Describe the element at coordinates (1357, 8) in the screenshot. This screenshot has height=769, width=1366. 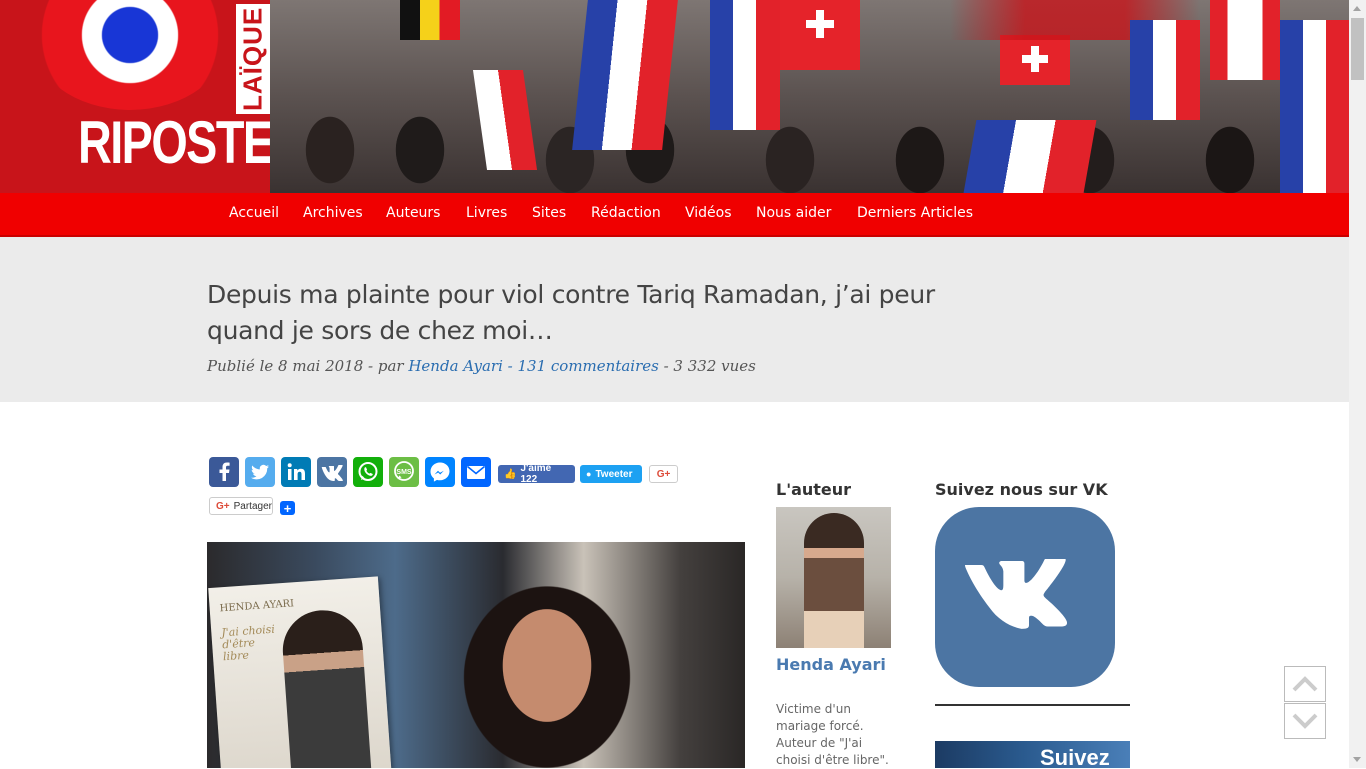
I see `scroll-up-arrow-icon` at that location.